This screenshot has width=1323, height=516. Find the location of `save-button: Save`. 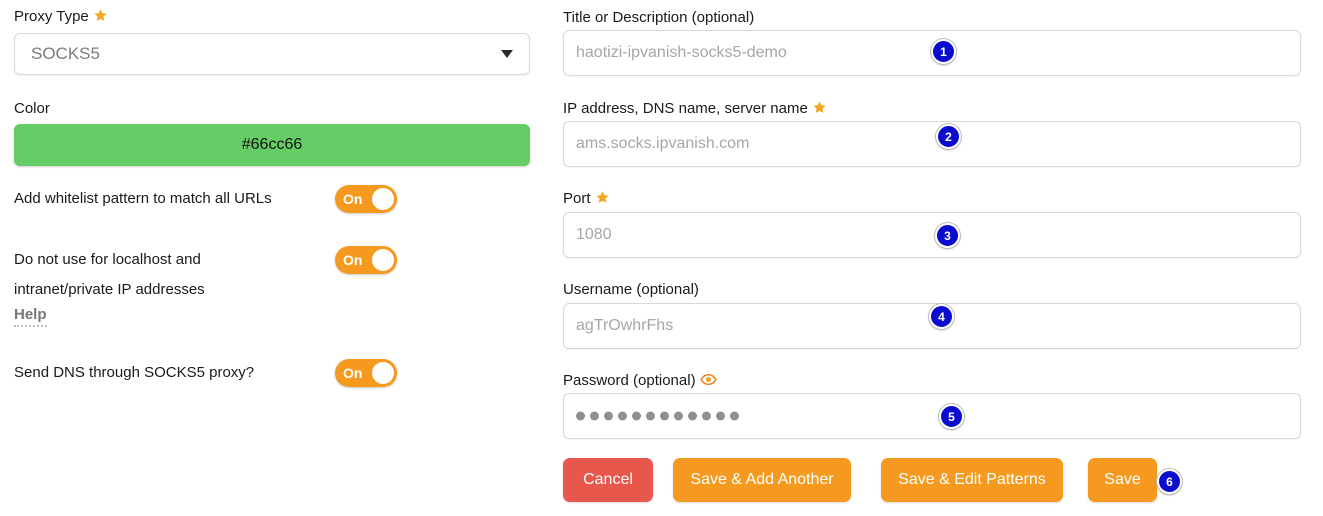

save-button: Save is located at coordinates (1122, 480).